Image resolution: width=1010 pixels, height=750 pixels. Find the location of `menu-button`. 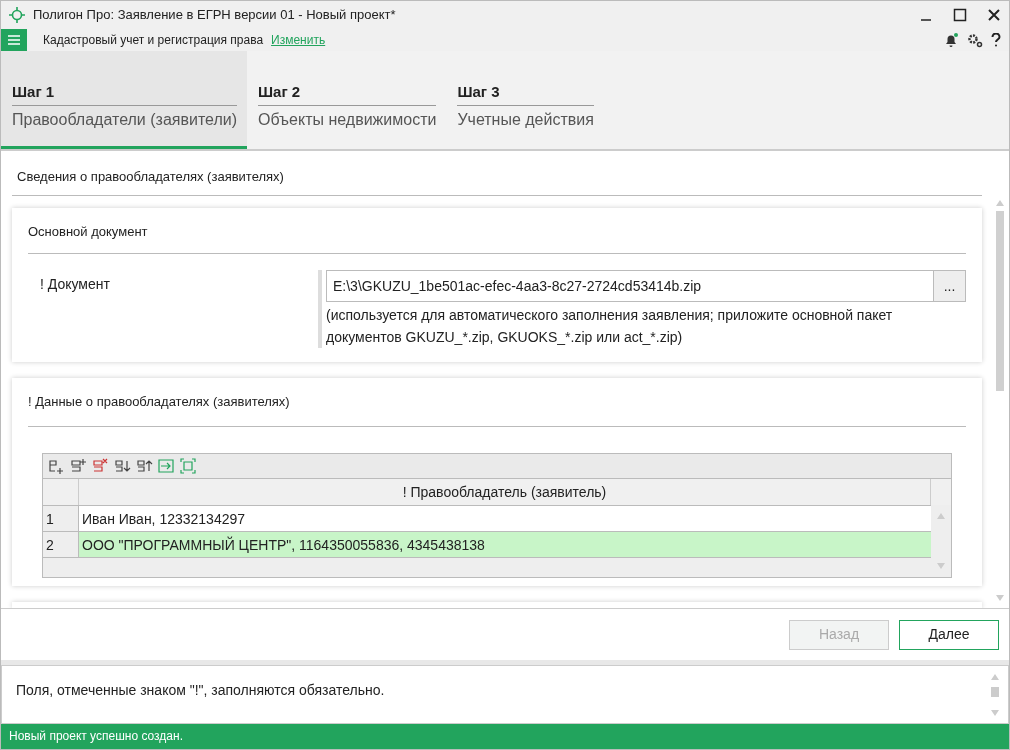

menu-button is located at coordinates (14, 40).